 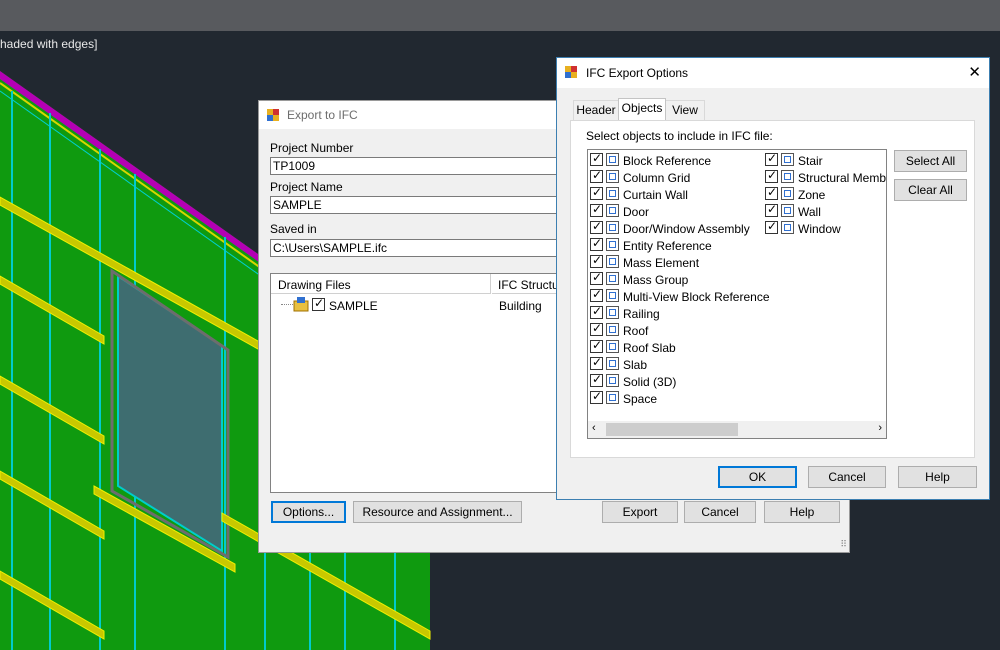 I want to click on object-item: Solid (3D), so click(x=673, y=381).